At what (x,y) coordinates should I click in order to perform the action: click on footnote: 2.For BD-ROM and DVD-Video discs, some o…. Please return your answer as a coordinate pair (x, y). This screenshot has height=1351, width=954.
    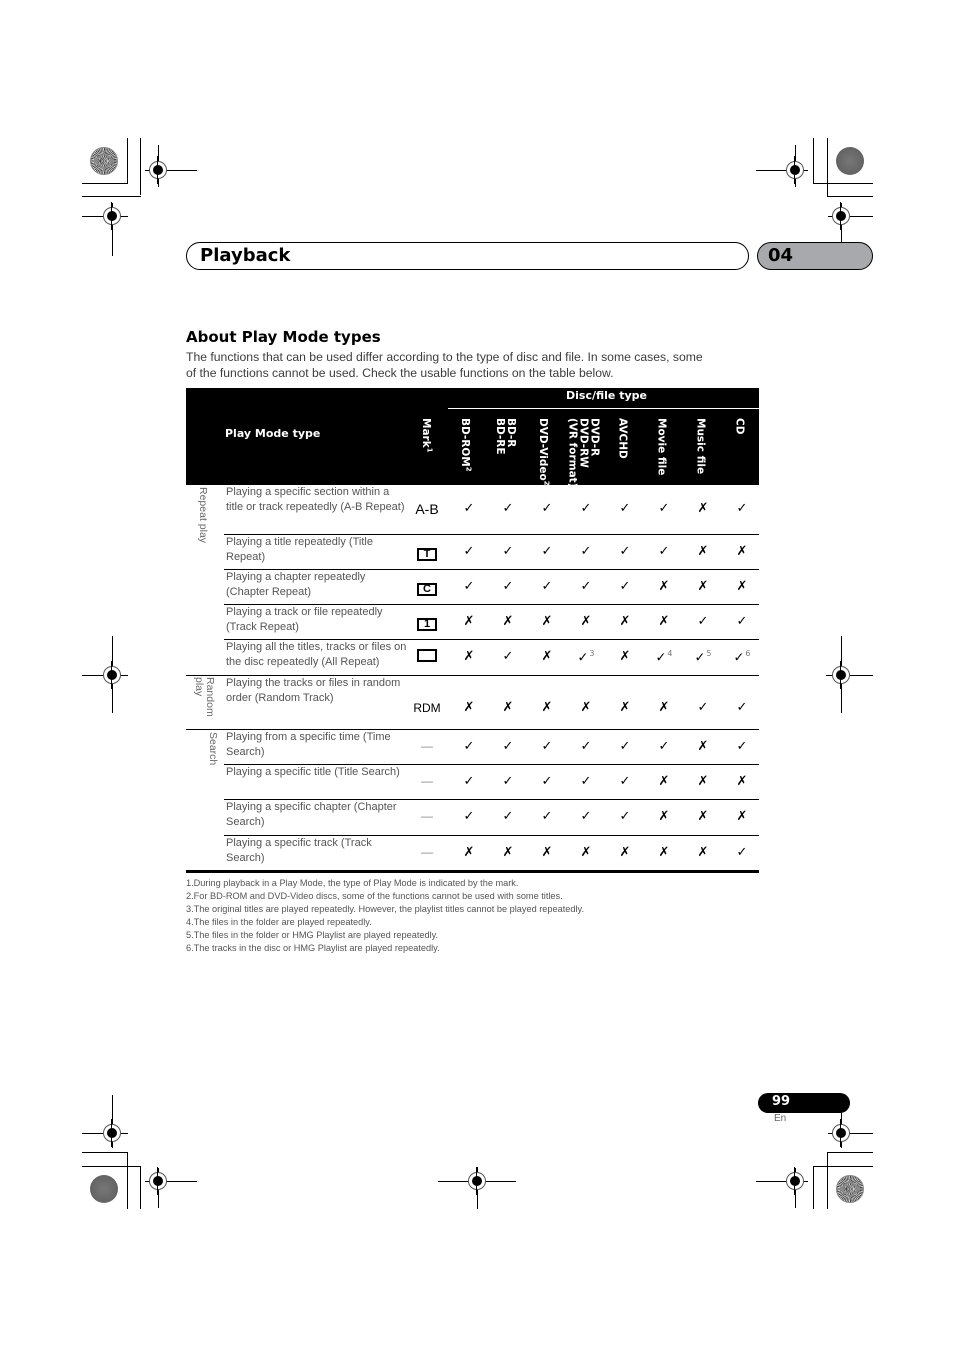
    Looking at the image, I should click on (374, 895).